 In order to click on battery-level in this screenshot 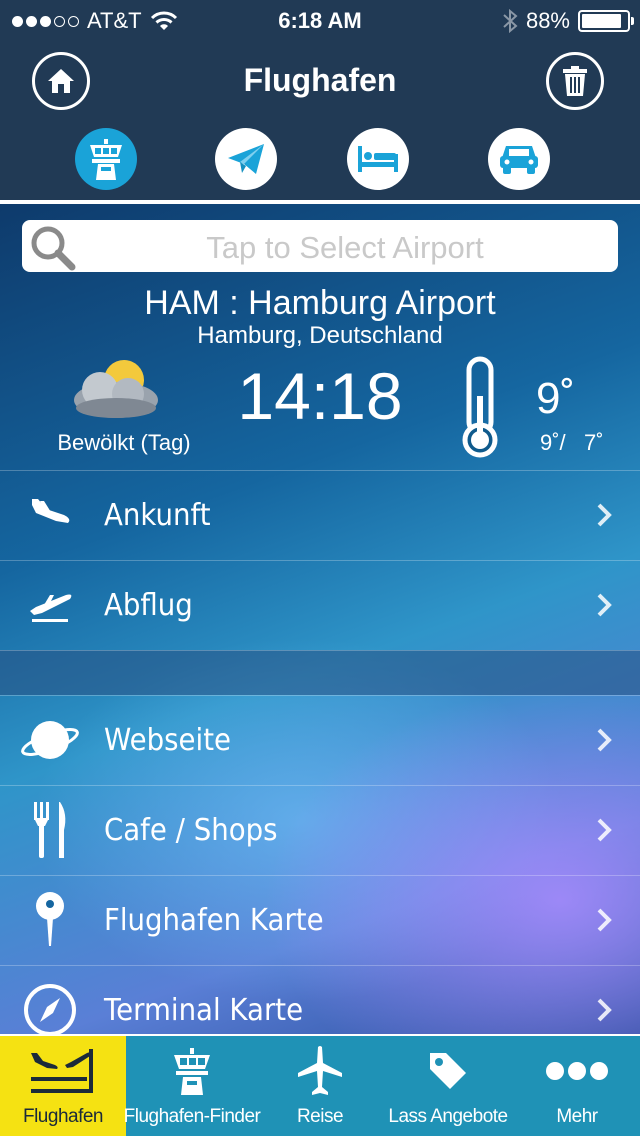, I will do `click(601, 21)`.